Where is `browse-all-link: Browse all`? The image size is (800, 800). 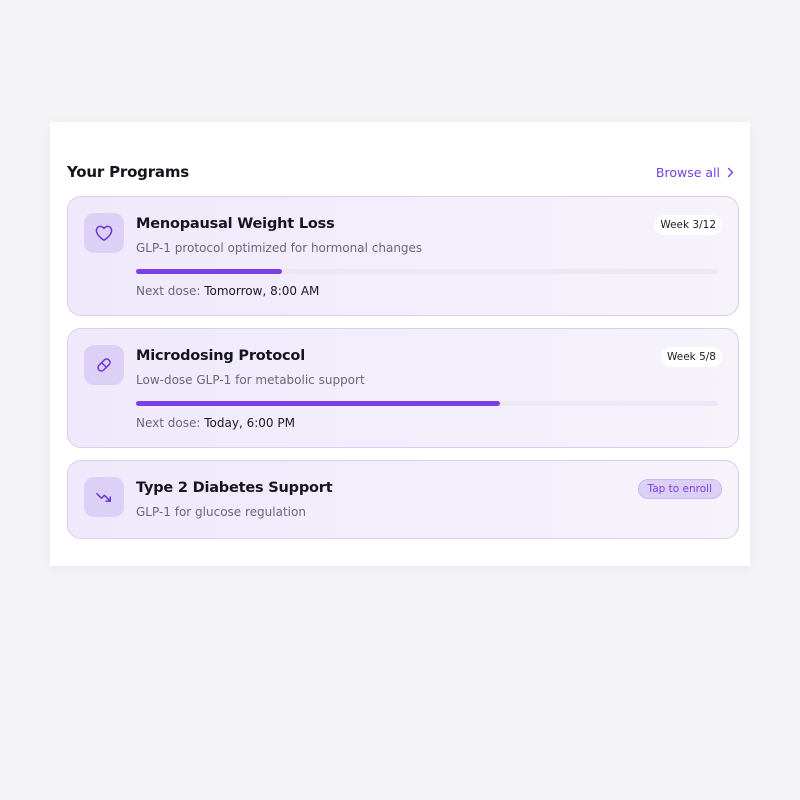 browse-all-link: Browse all is located at coordinates (695, 172).